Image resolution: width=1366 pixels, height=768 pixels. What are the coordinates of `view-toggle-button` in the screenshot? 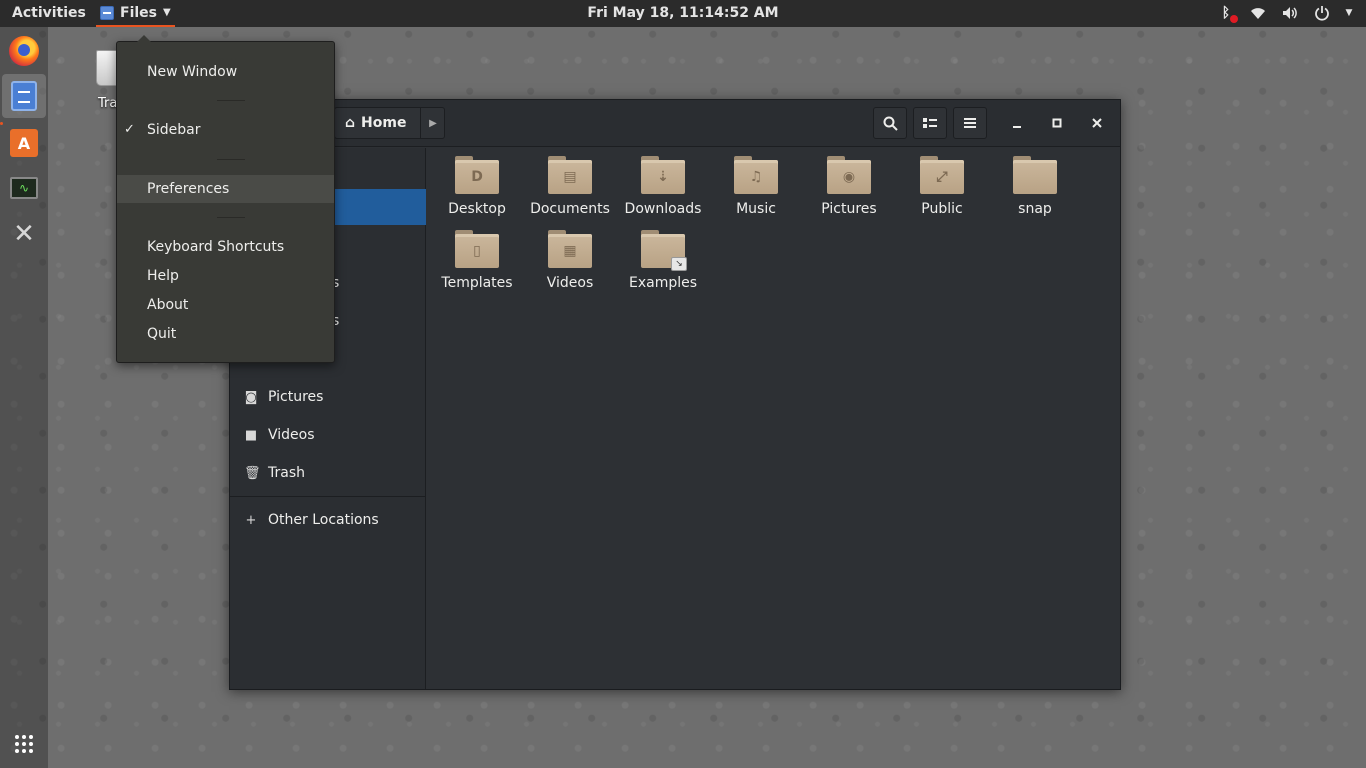 It's located at (930, 123).